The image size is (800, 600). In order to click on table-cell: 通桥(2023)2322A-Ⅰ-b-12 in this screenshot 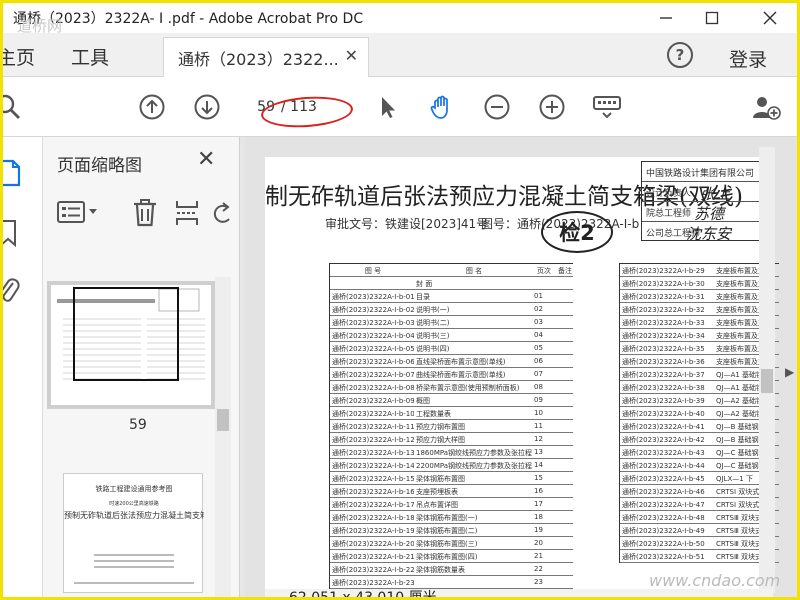, I will do `click(373, 440)`.